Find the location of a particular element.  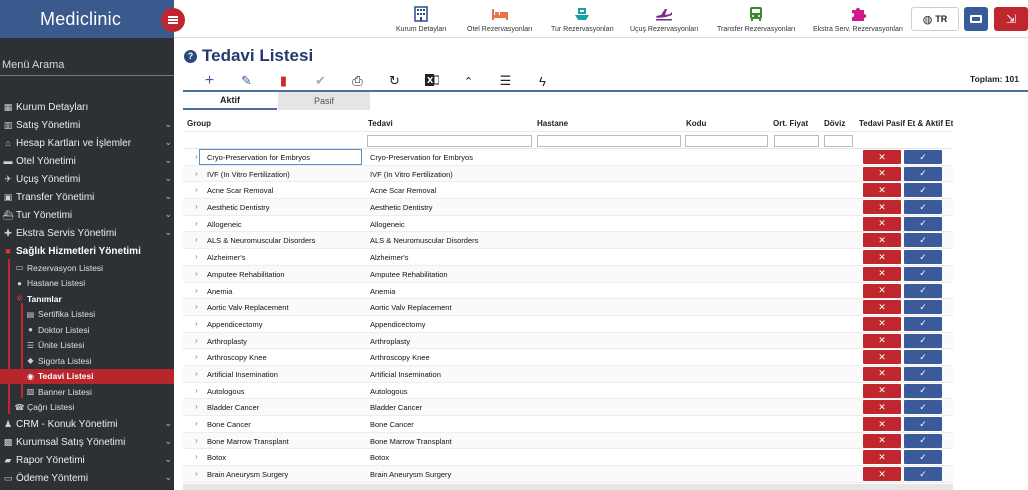

sidebar-item-ucus-yonetimi: ✈ Uçuş Yönetimi ⌄ is located at coordinates (87, 179).